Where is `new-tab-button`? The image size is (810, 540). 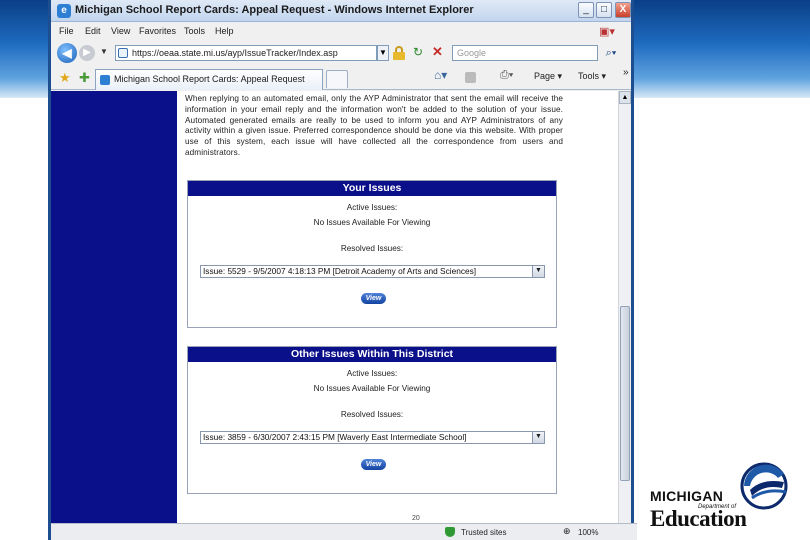
new-tab-button is located at coordinates (337, 79).